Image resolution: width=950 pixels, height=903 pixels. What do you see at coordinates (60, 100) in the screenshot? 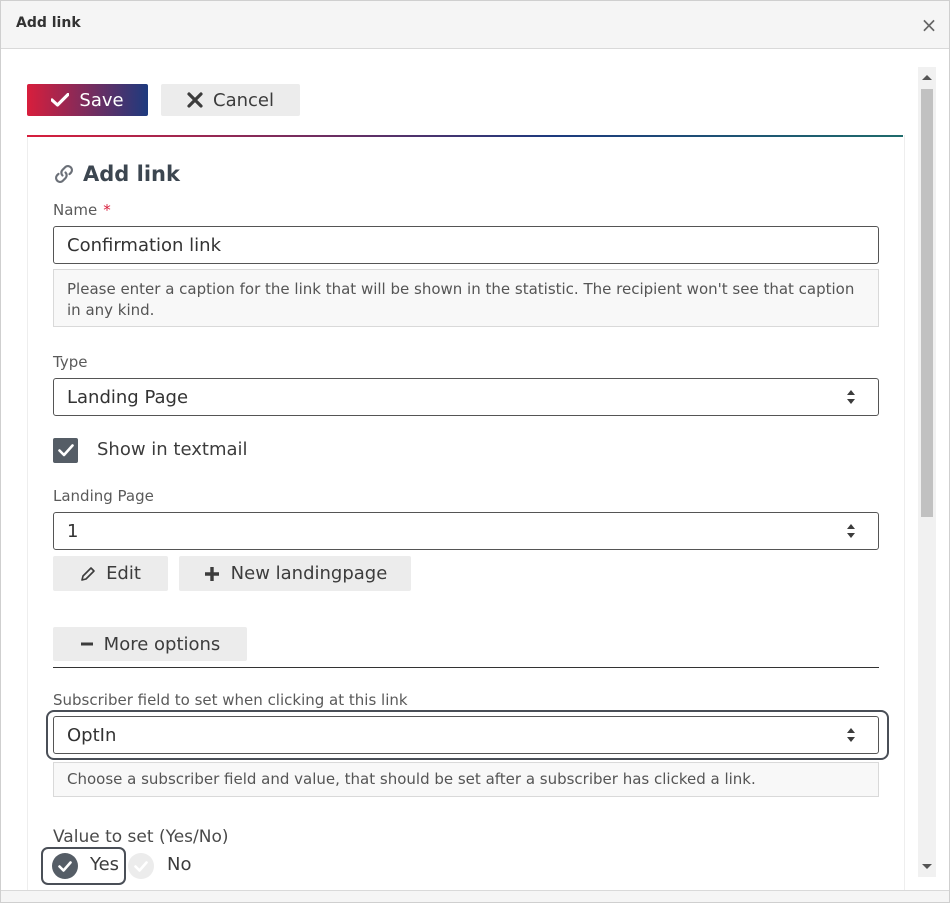
I see `check-icon` at bounding box center [60, 100].